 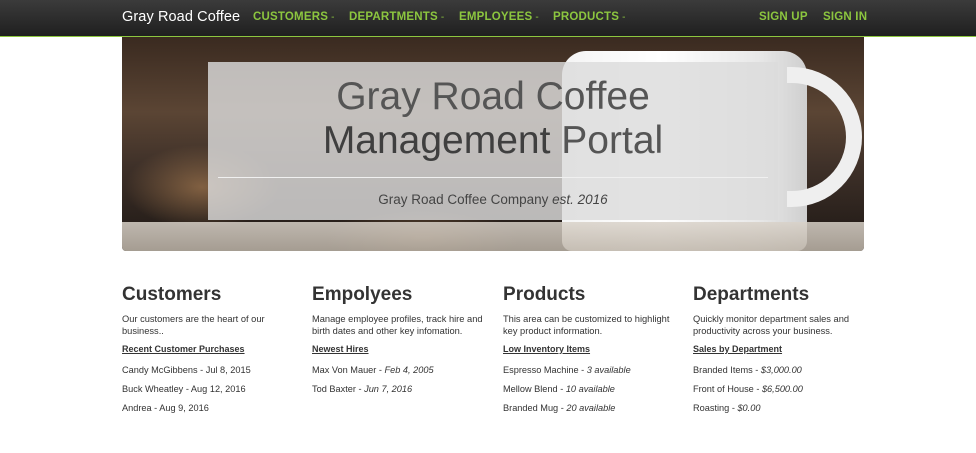 What do you see at coordinates (608, 370) in the screenshot?
I see `list-item-detail: 3 available` at bounding box center [608, 370].